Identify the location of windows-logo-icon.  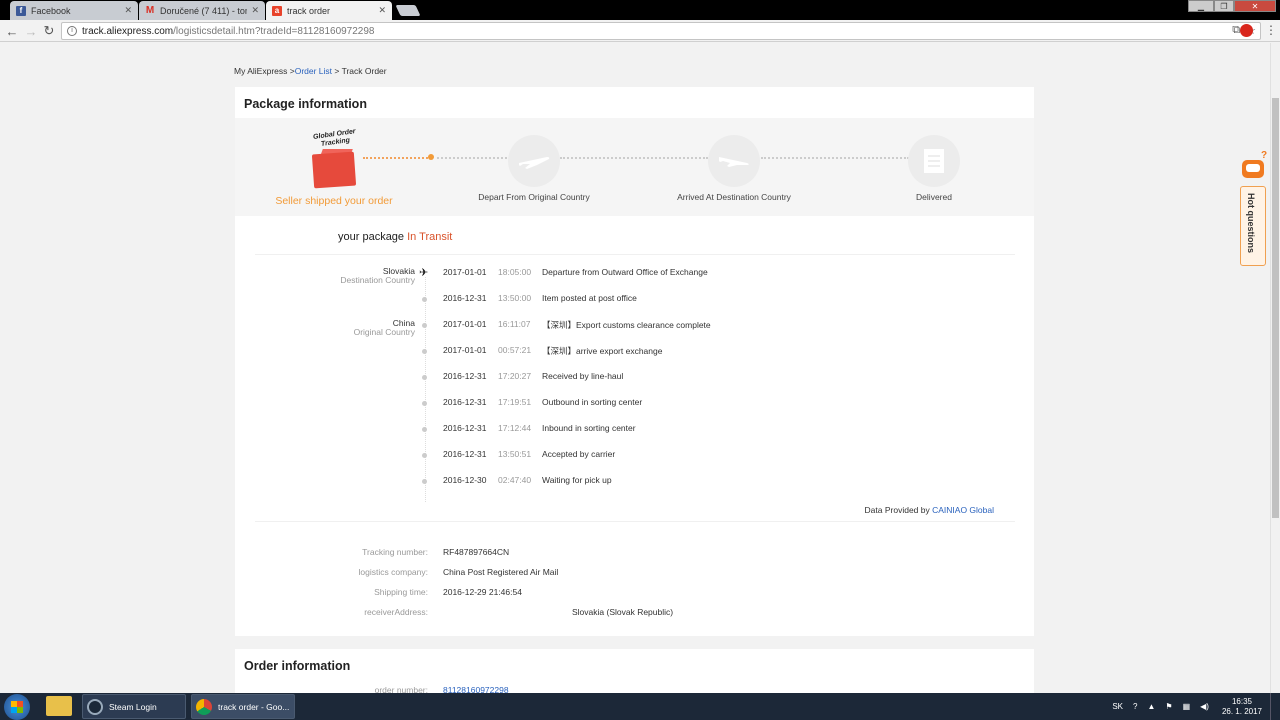
(17, 707).